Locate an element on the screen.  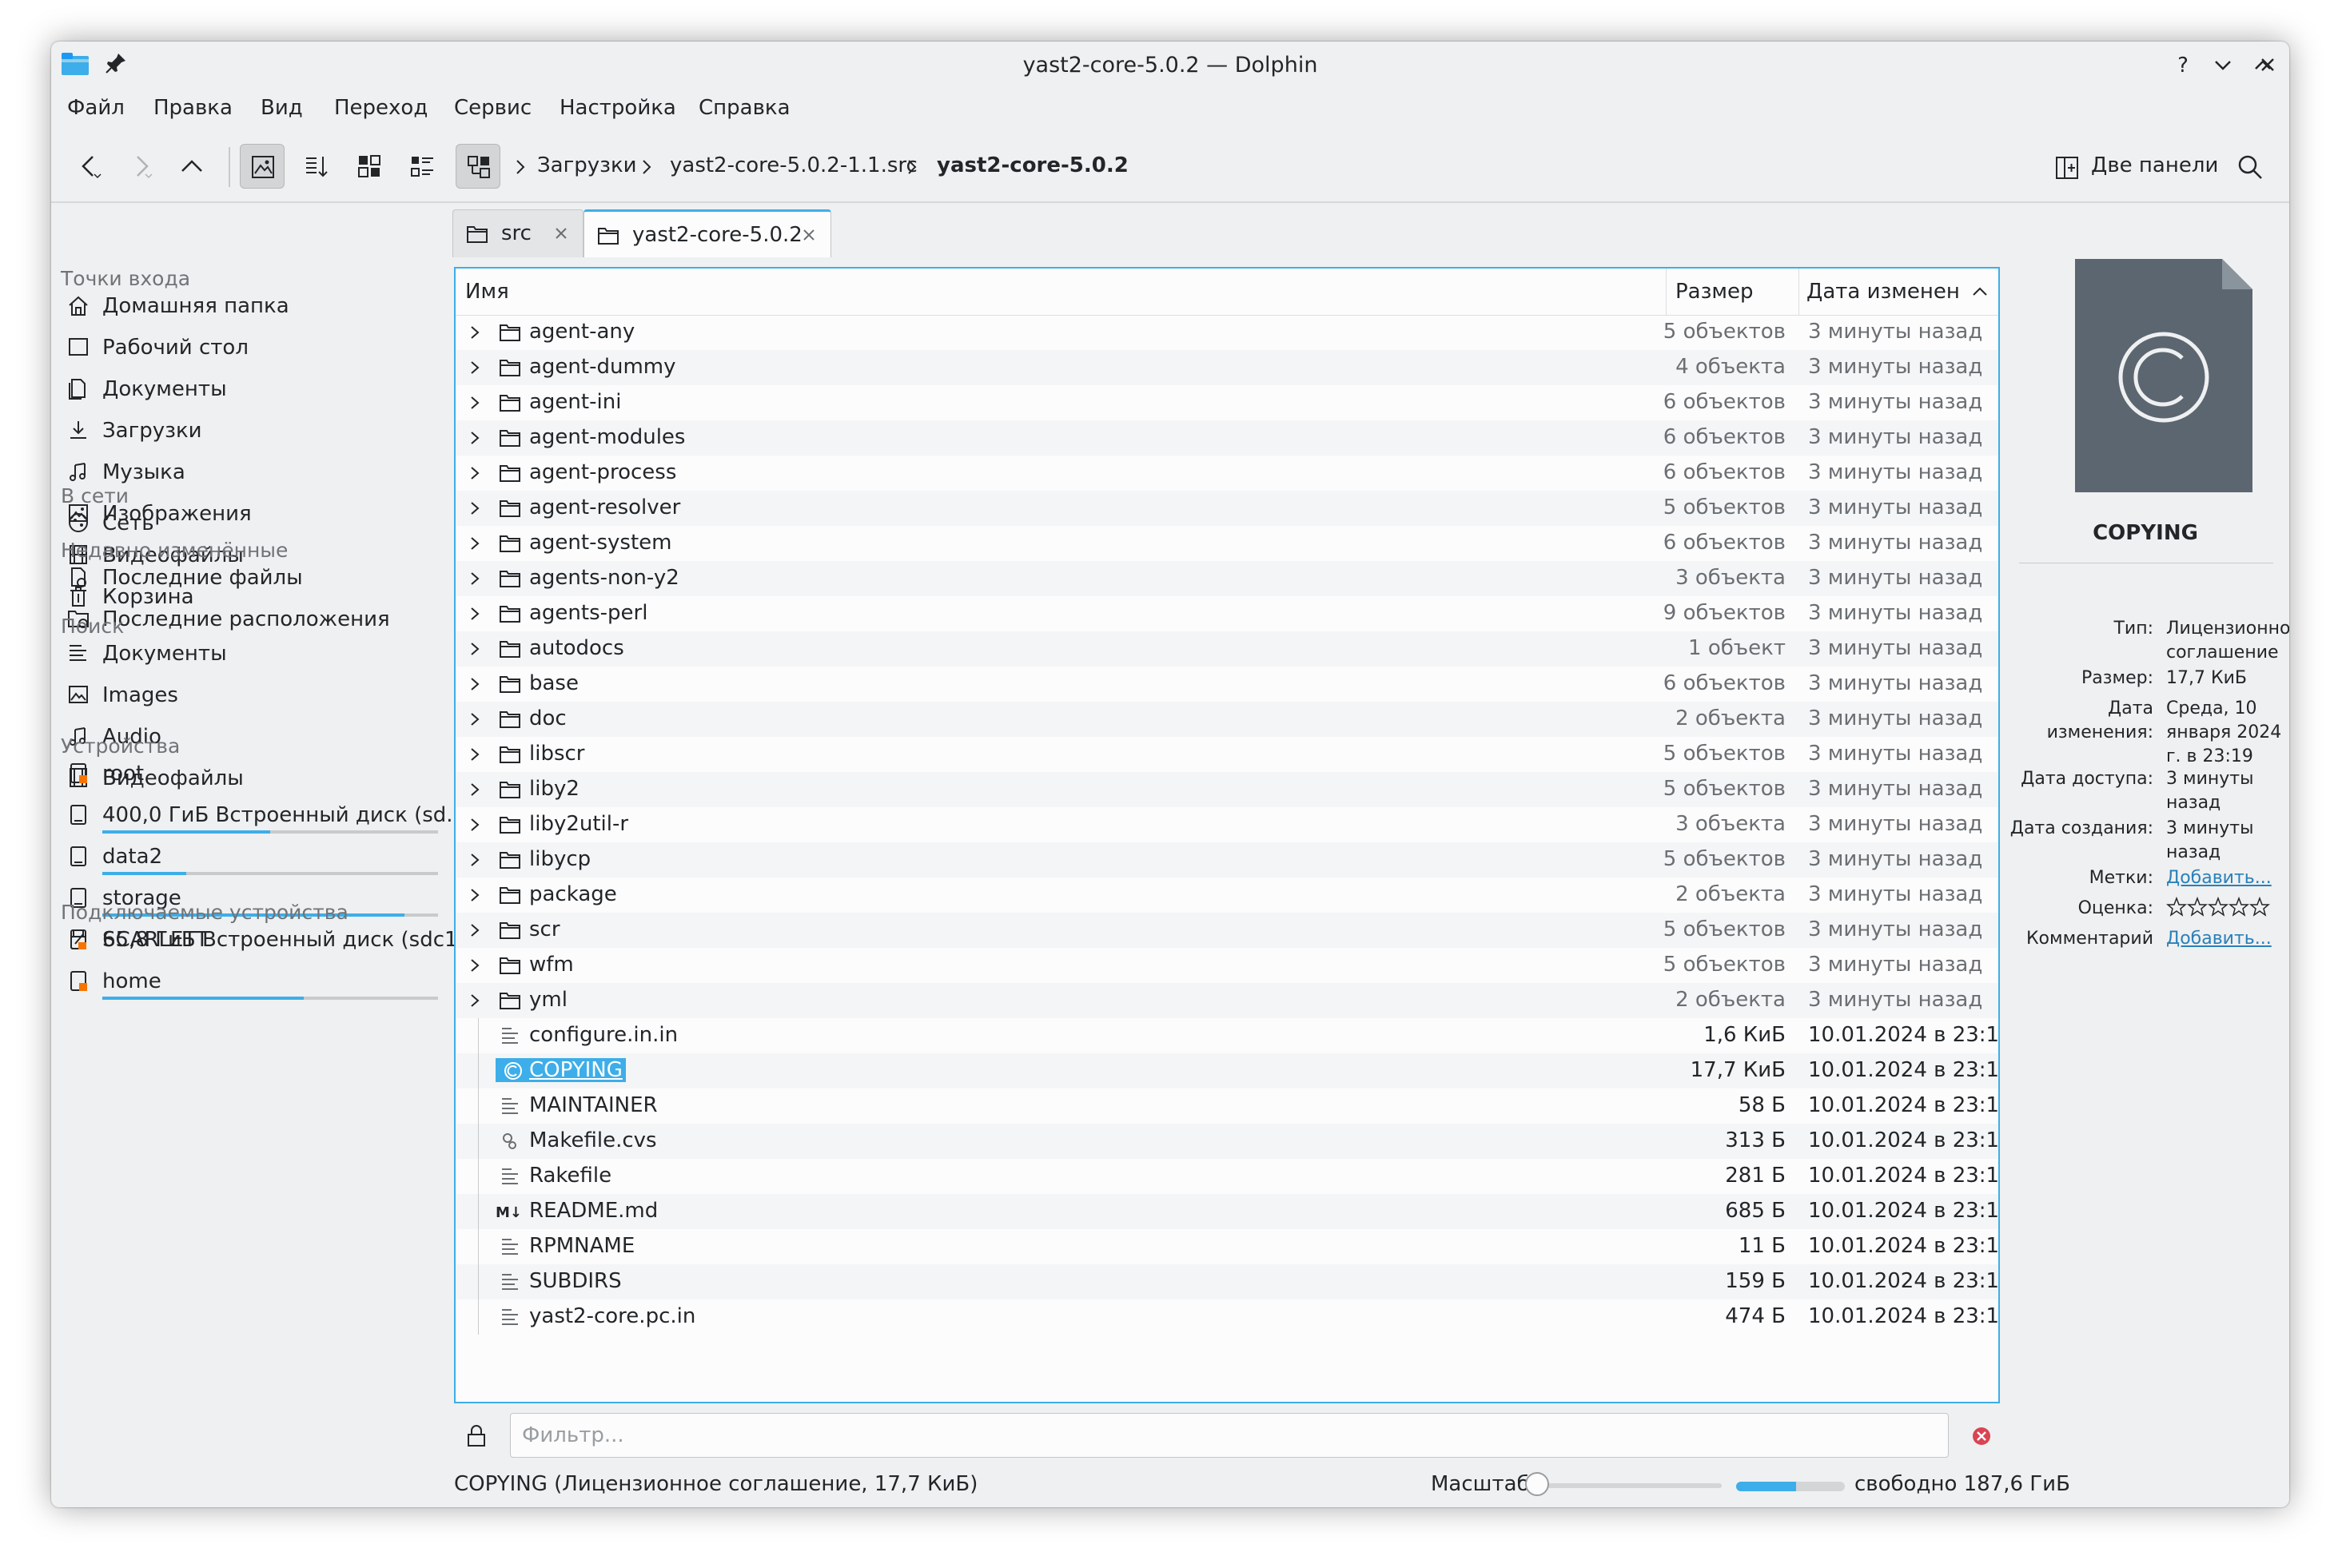
sidebar-item: Рабочий стол is located at coordinates (256, 348).